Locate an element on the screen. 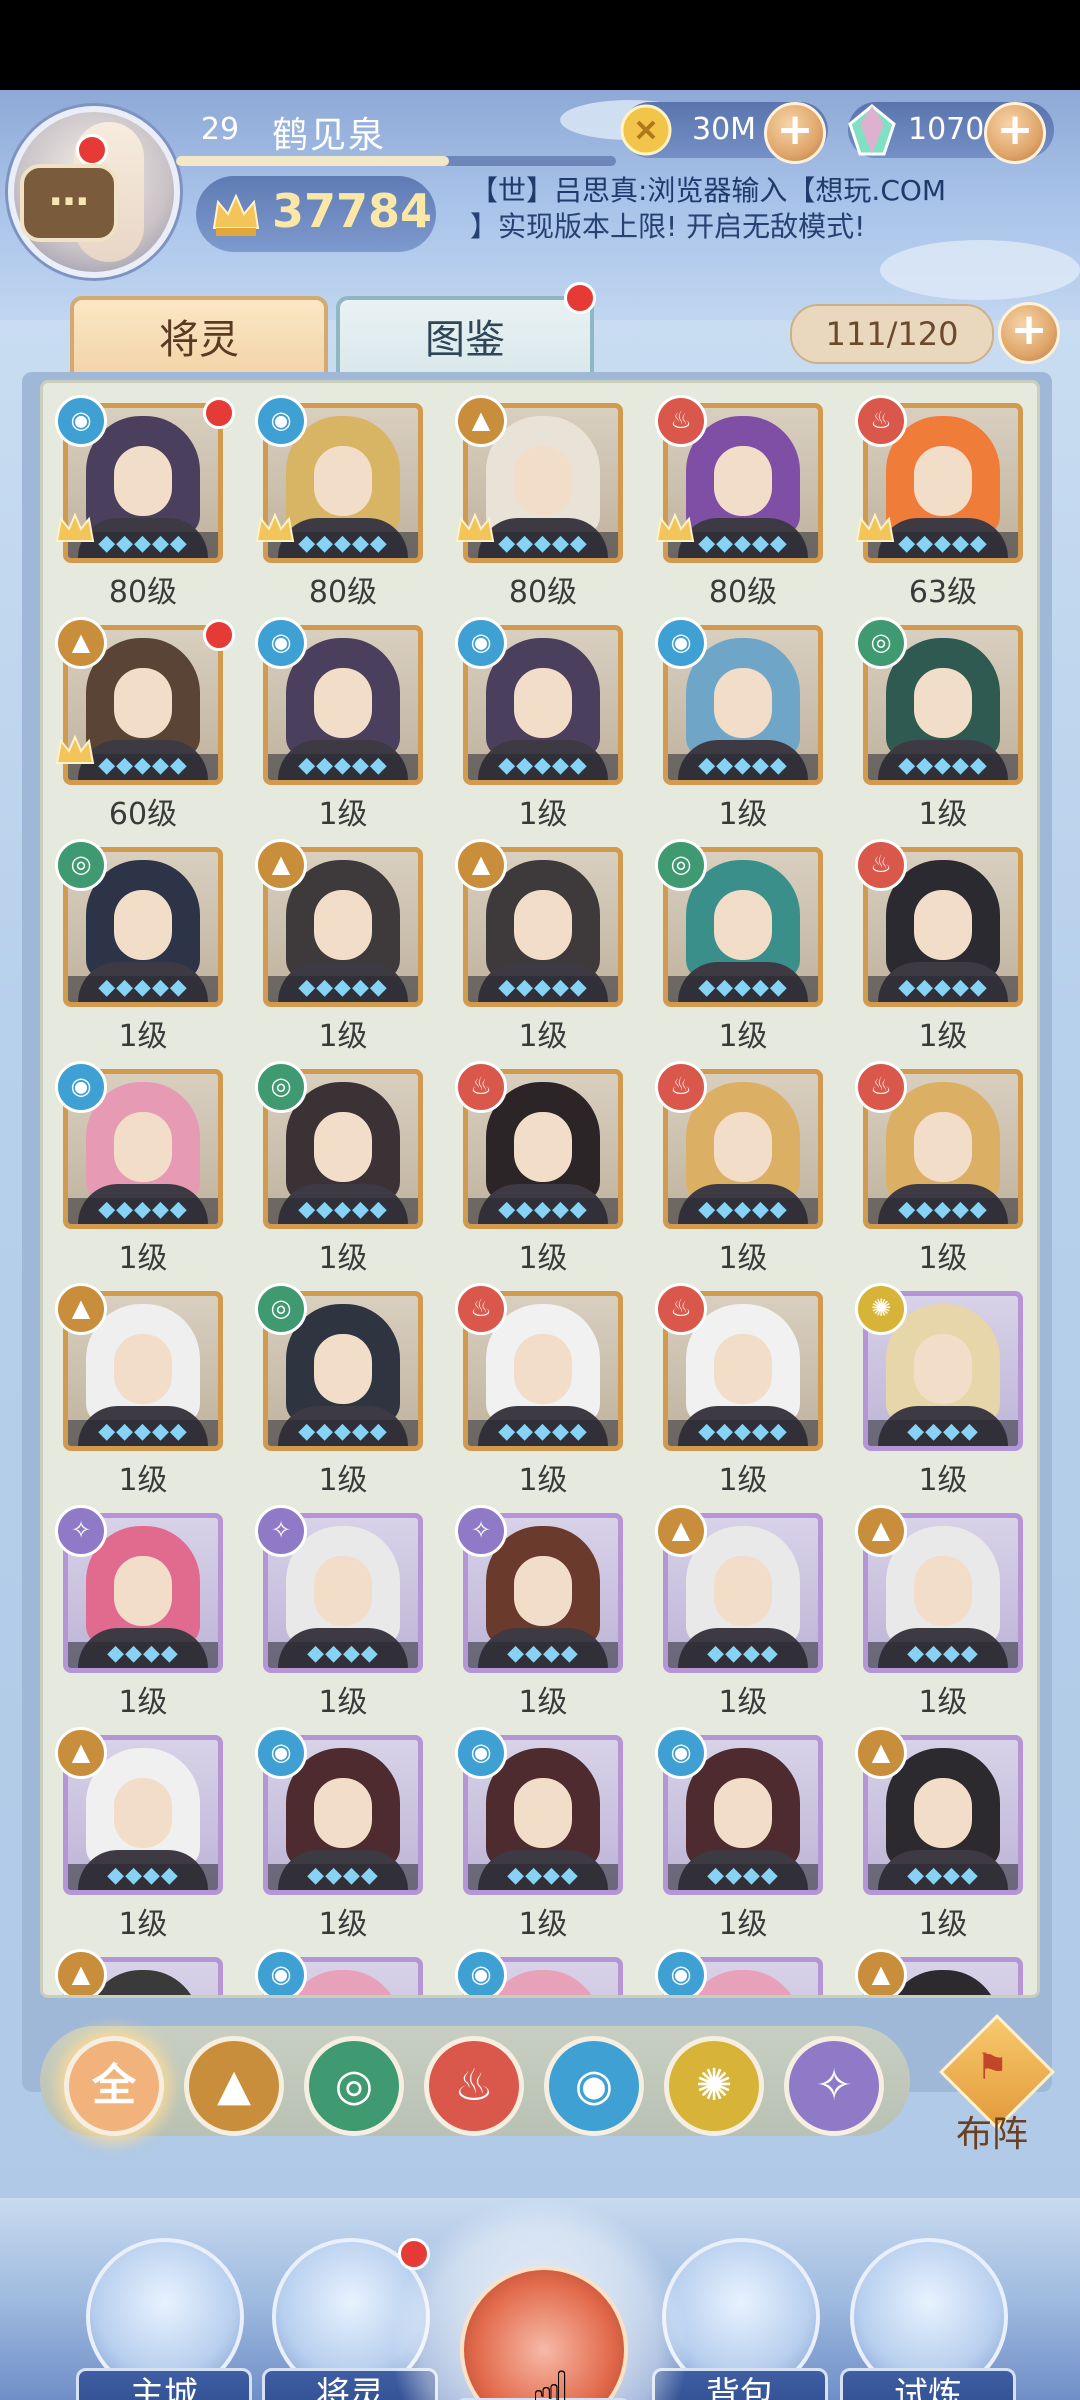  filter-all-icon: 全 is located at coordinates (114, 2086).